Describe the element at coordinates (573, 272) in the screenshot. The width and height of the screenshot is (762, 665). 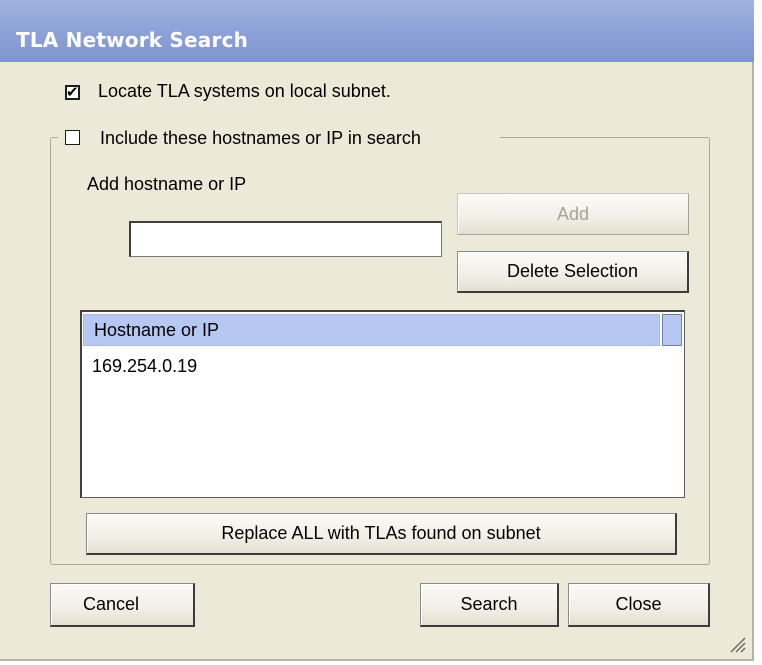
I see `delete-selection-button: Delete Selection` at that location.